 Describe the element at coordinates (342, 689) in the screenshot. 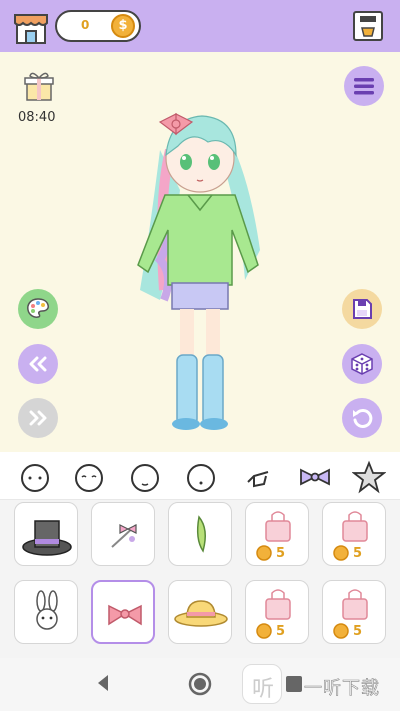

I see `watermark-text: 一听下载` at that location.